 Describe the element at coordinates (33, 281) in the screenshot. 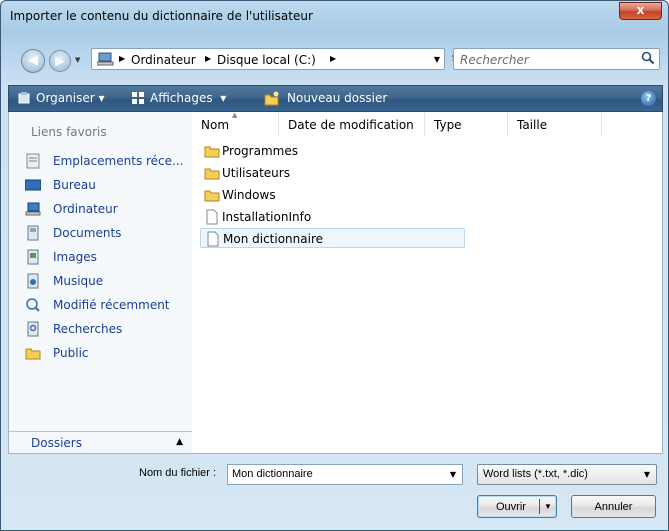

I see `music-icon` at that location.